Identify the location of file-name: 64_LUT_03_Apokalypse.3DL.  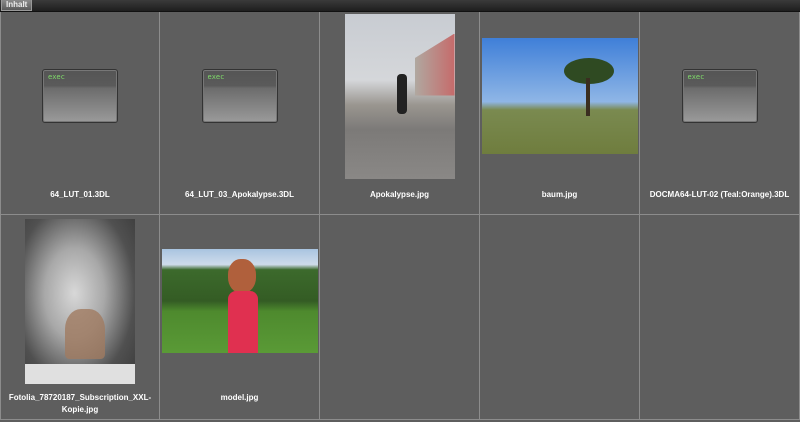
(239, 194).